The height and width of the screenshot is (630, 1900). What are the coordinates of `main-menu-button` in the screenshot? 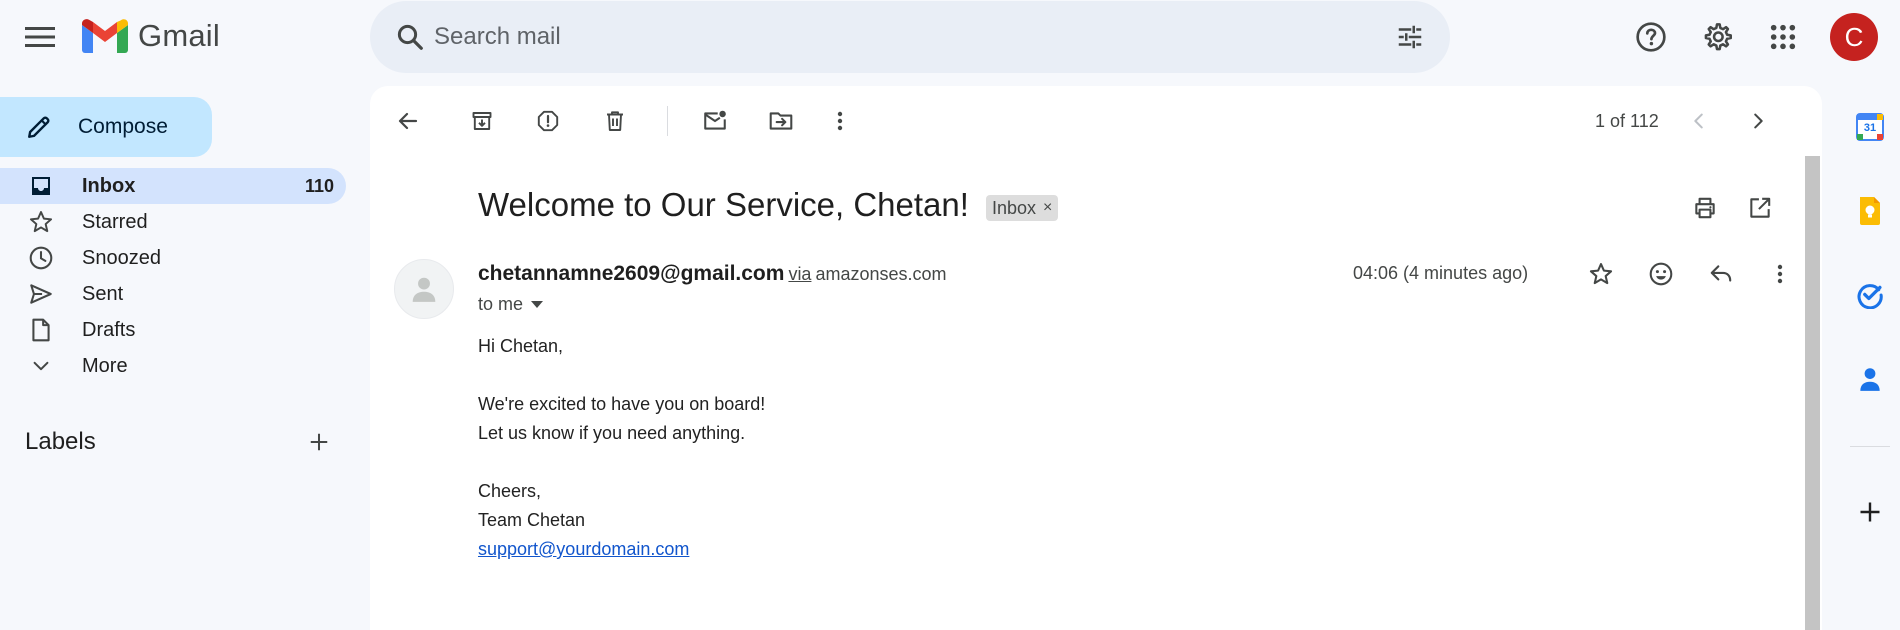 It's located at (40, 37).